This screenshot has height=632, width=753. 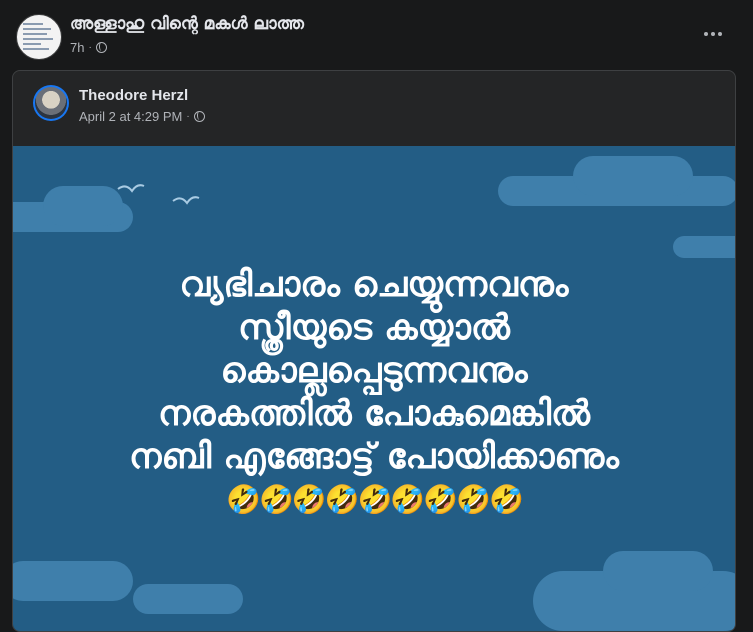 I want to click on more-options-button, so click(x=713, y=34).